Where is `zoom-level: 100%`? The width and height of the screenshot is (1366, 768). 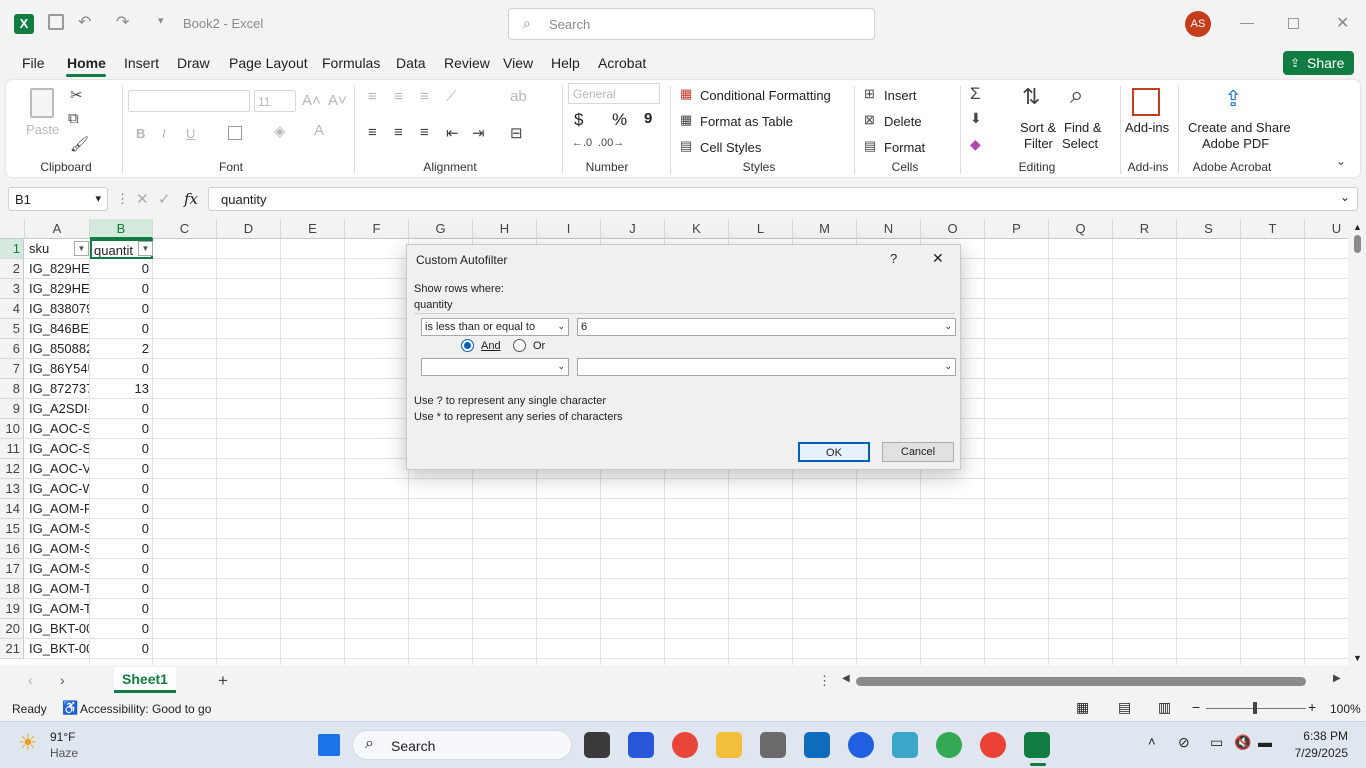 zoom-level: 100% is located at coordinates (1345, 709).